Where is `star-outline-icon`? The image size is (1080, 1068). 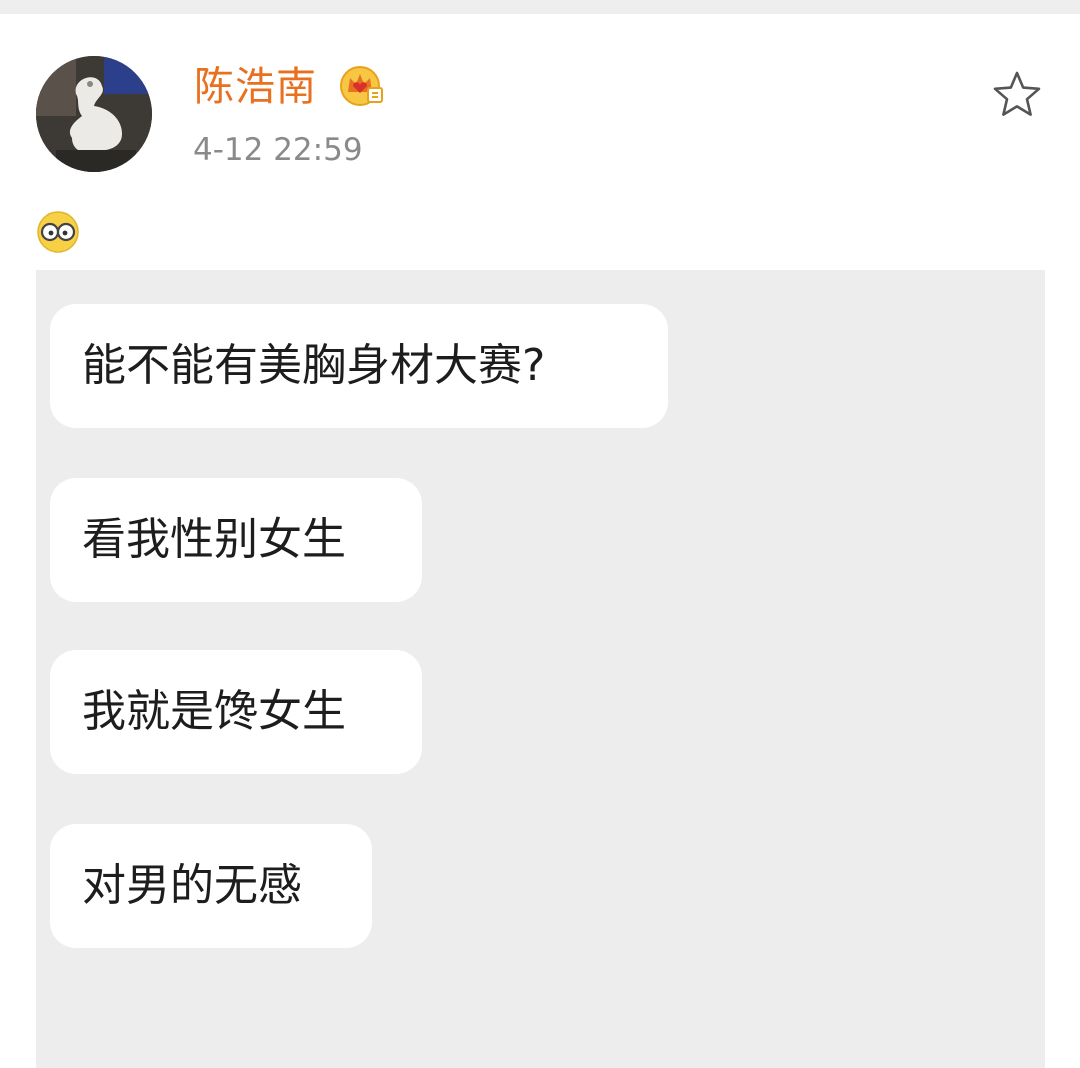 star-outline-icon is located at coordinates (1017, 93).